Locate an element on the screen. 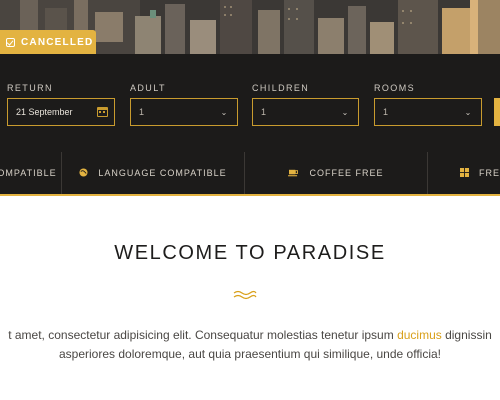 This screenshot has width=500, height=400. adult-select: 1 ⌄ is located at coordinates (184, 112).